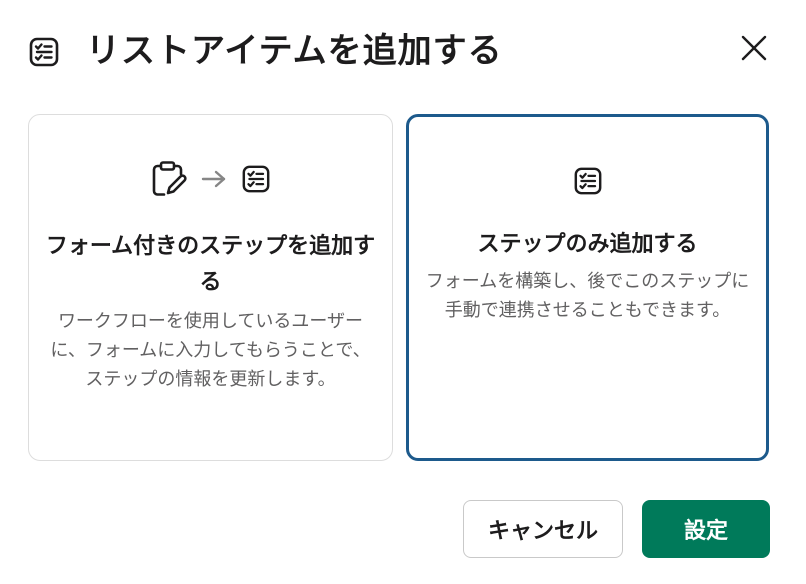 Image resolution: width=806 pixels, height=584 pixels. What do you see at coordinates (213, 179) in the screenshot?
I see `arrow-right-icon` at bounding box center [213, 179].